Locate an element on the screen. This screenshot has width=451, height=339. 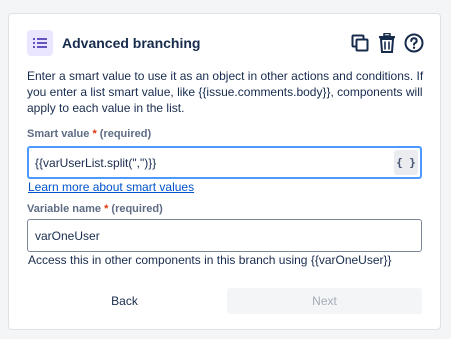
copy-icon is located at coordinates (359, 43).